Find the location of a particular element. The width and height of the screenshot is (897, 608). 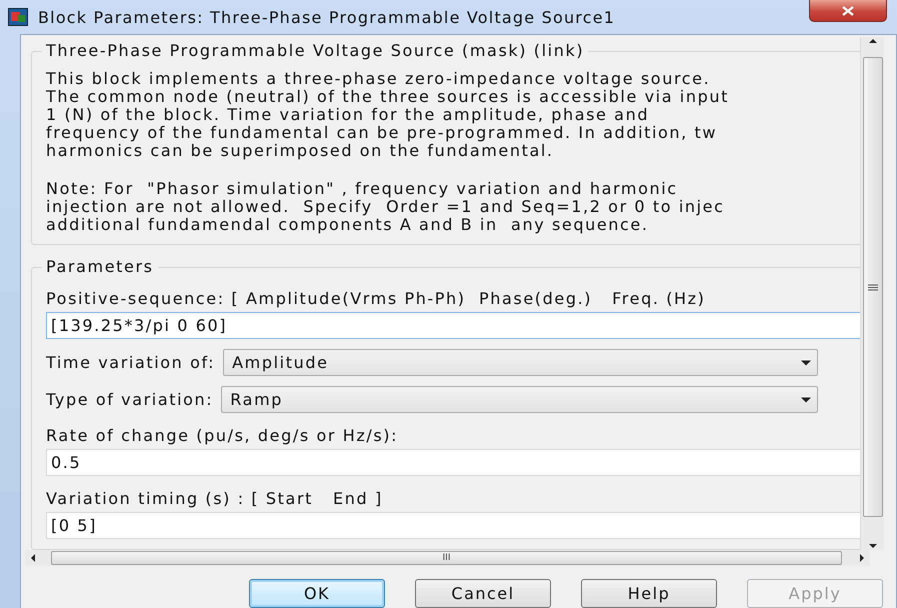

dialog-button: Help is located at coordinates (649, 593).